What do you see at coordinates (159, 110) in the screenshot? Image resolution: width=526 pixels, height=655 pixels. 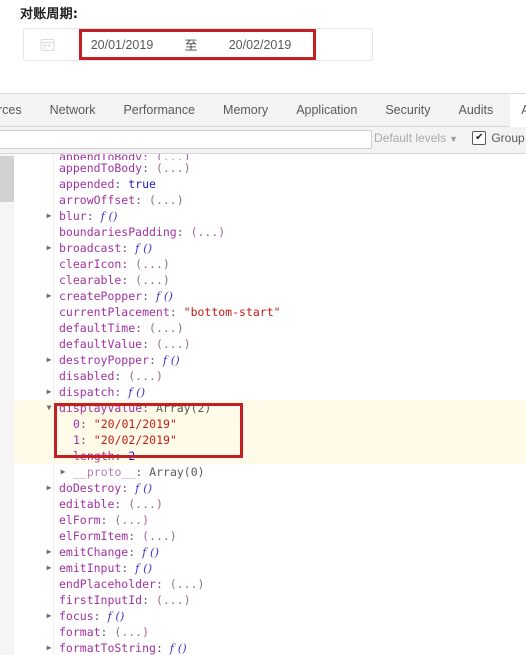 I see `tab-performance: Performance` at bounding box center [159, 110].